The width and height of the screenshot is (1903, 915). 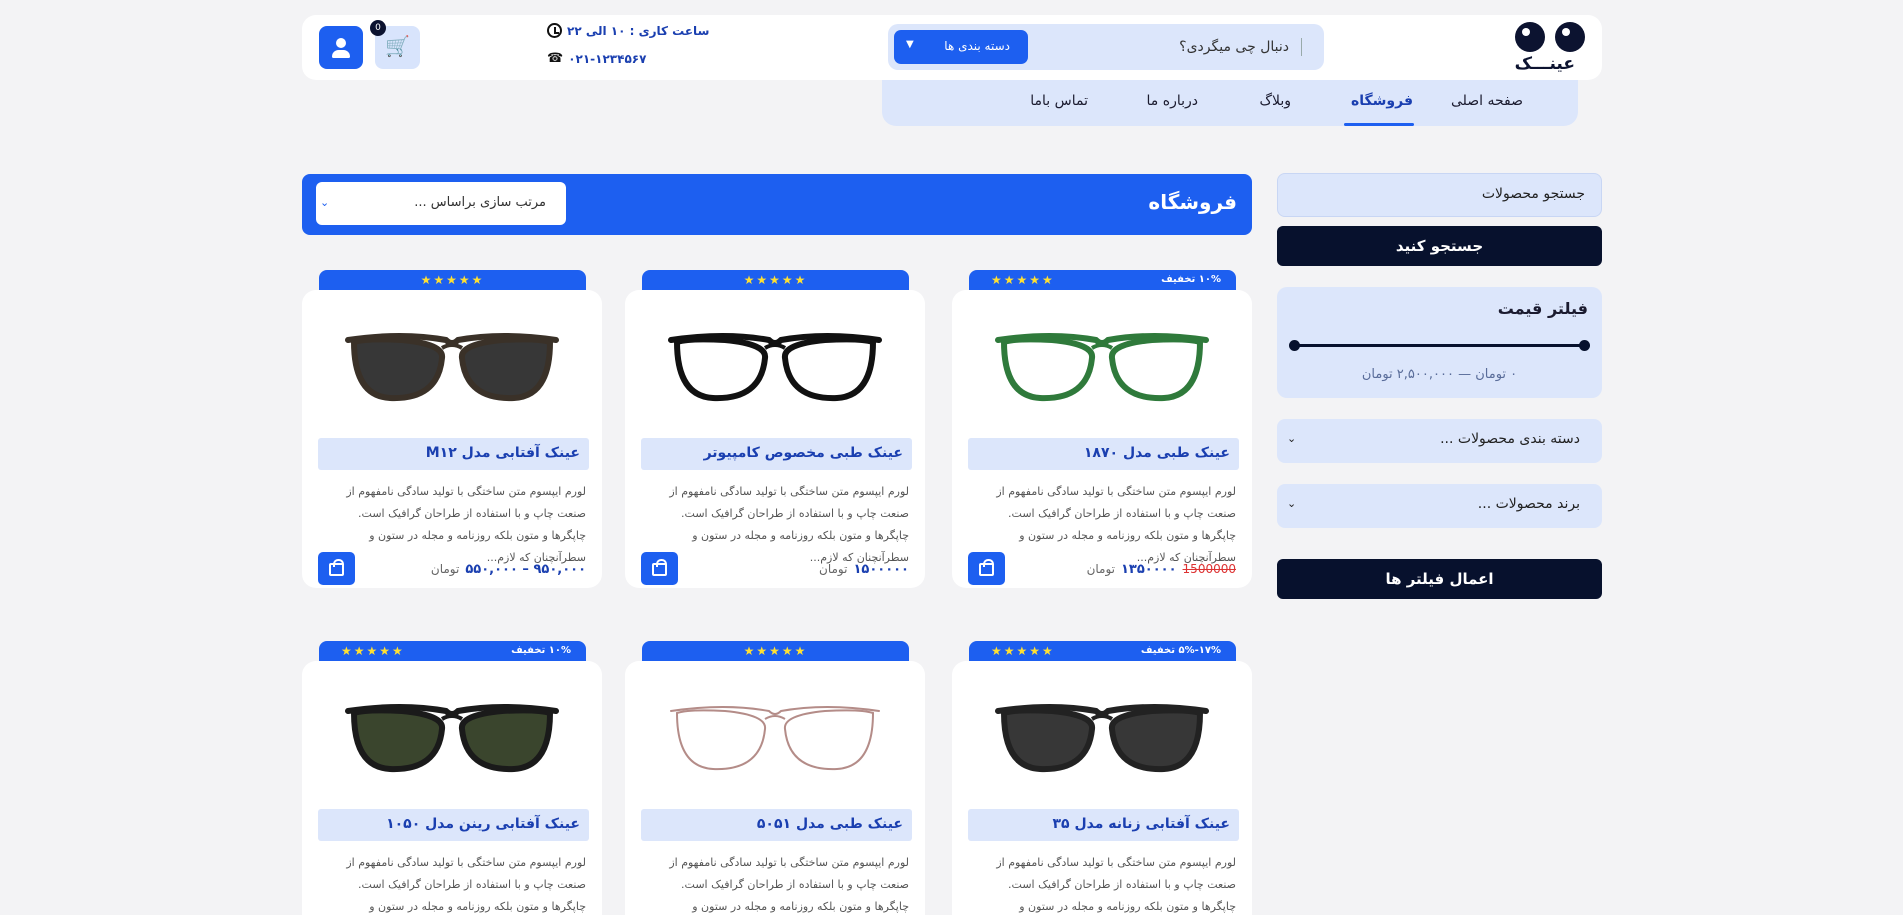 I want to click on search-submit-button: جستجو کنید, so click(x=1439, y=246).